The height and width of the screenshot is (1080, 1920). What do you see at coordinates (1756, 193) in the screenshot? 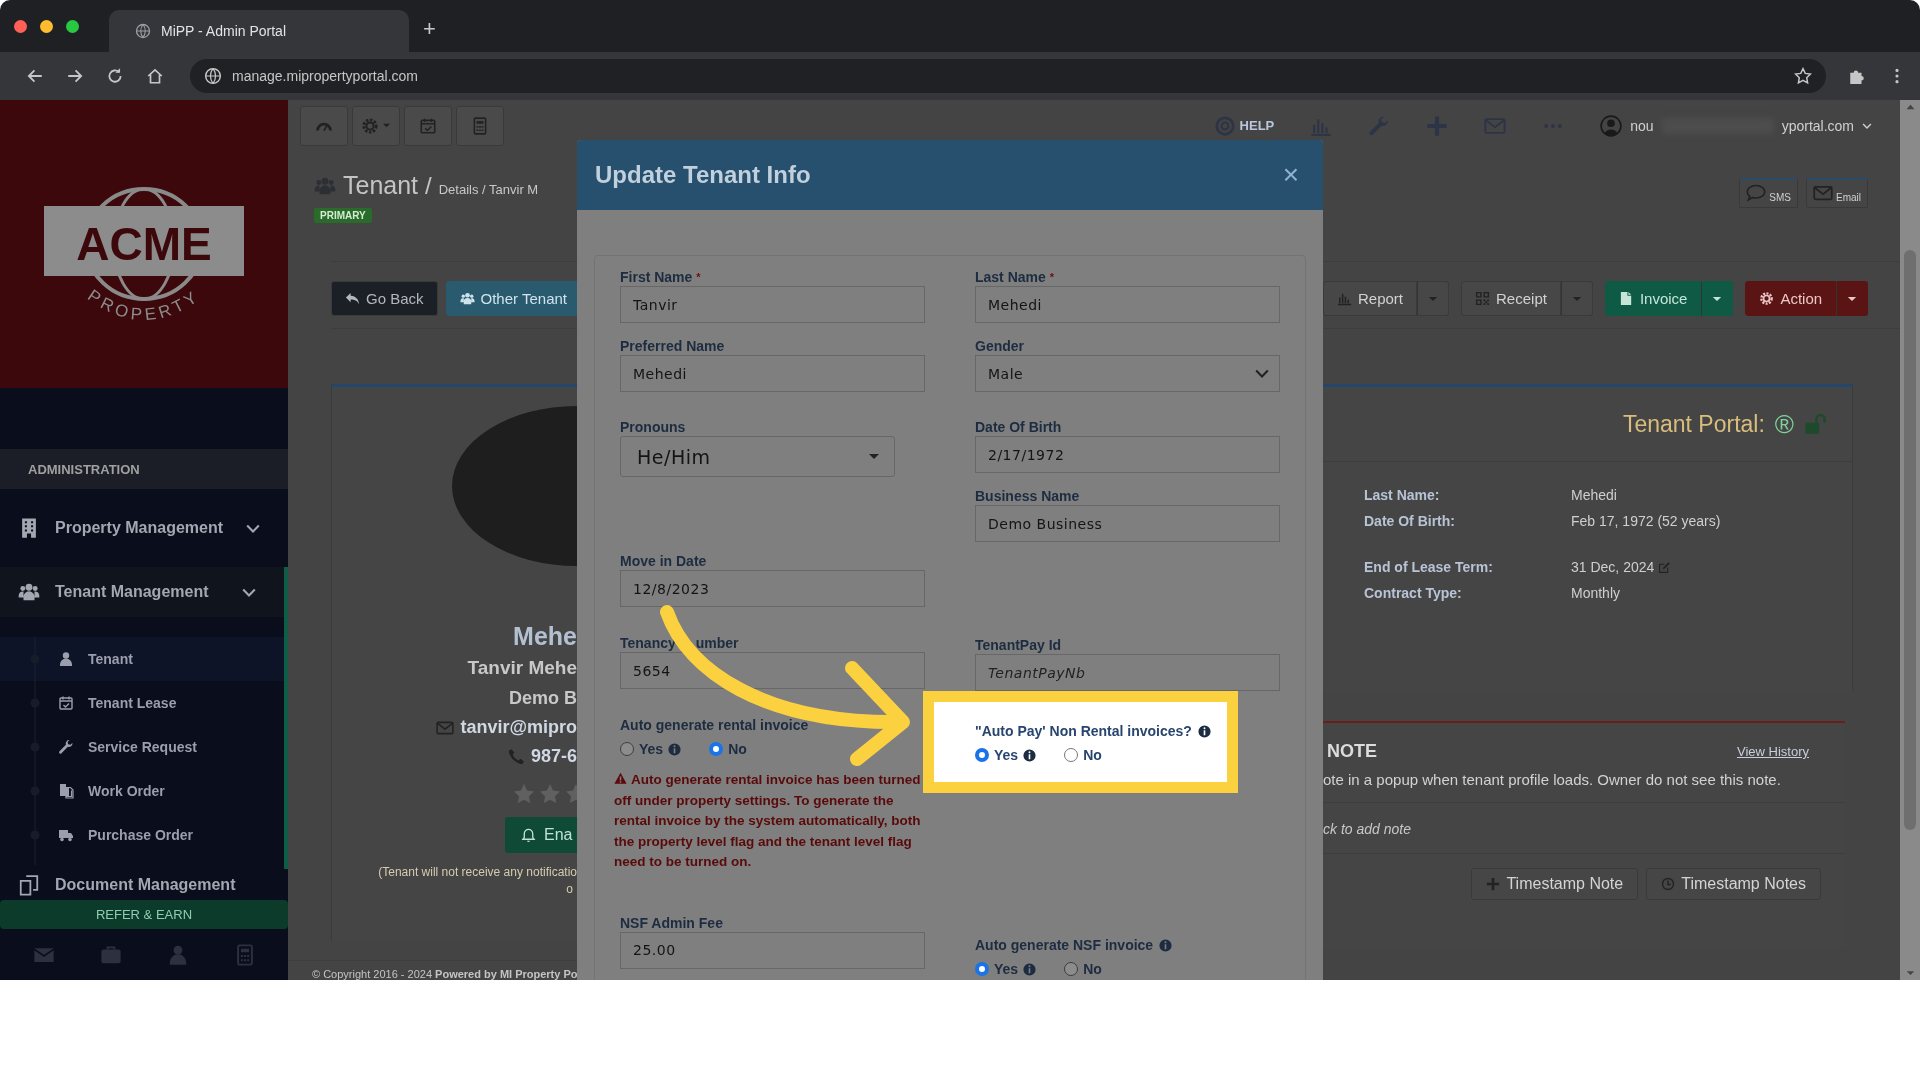
I see `chat-bubble-icon` at bounding box center [1756, 193].